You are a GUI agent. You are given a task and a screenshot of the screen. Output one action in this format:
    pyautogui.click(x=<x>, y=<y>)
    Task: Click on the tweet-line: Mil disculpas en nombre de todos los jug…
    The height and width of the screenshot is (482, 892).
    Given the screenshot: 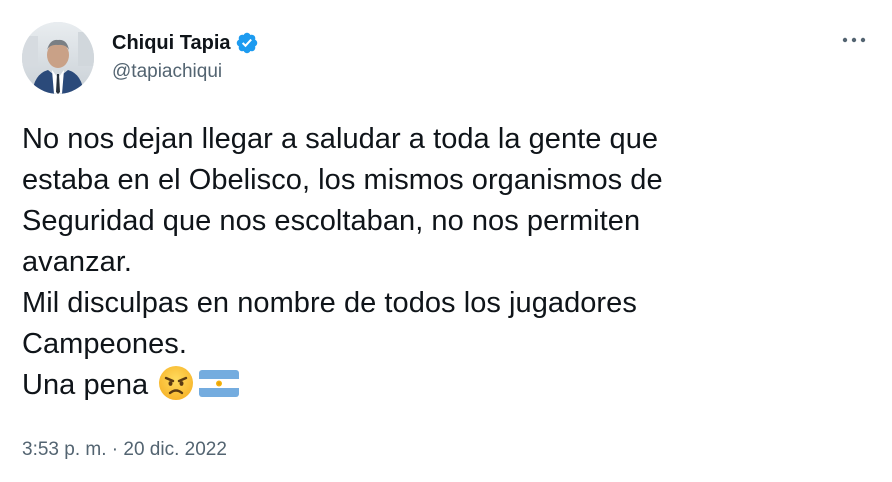 What is the action you would take?
    pyautogui.click(x=329, y=303)
    